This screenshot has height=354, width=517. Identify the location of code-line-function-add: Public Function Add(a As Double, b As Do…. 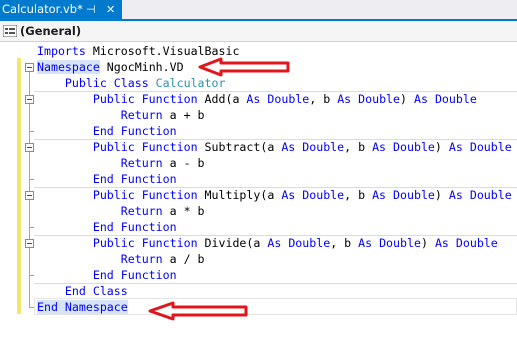
(284, 99).